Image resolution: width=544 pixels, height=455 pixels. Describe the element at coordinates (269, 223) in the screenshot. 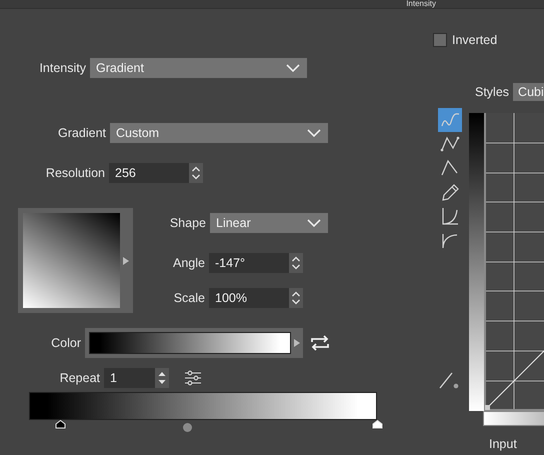

I see `shape-dropdown: Linear` at that location.